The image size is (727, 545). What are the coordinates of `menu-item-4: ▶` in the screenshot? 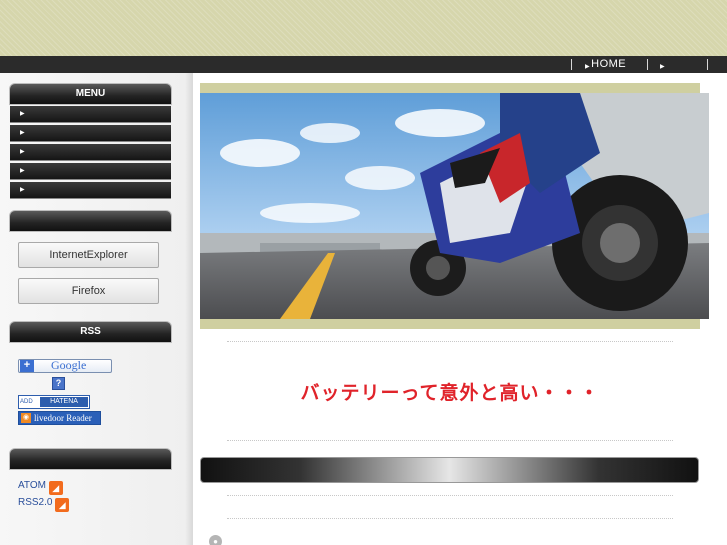 It's located at (90, 171).